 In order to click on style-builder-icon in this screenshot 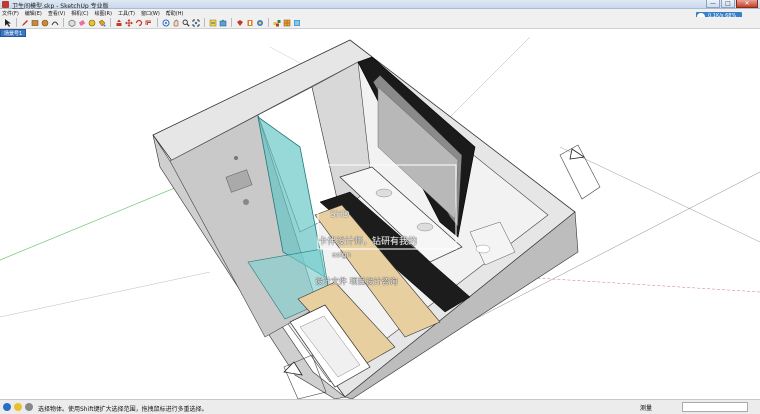, I will do `click(259, 22)`.